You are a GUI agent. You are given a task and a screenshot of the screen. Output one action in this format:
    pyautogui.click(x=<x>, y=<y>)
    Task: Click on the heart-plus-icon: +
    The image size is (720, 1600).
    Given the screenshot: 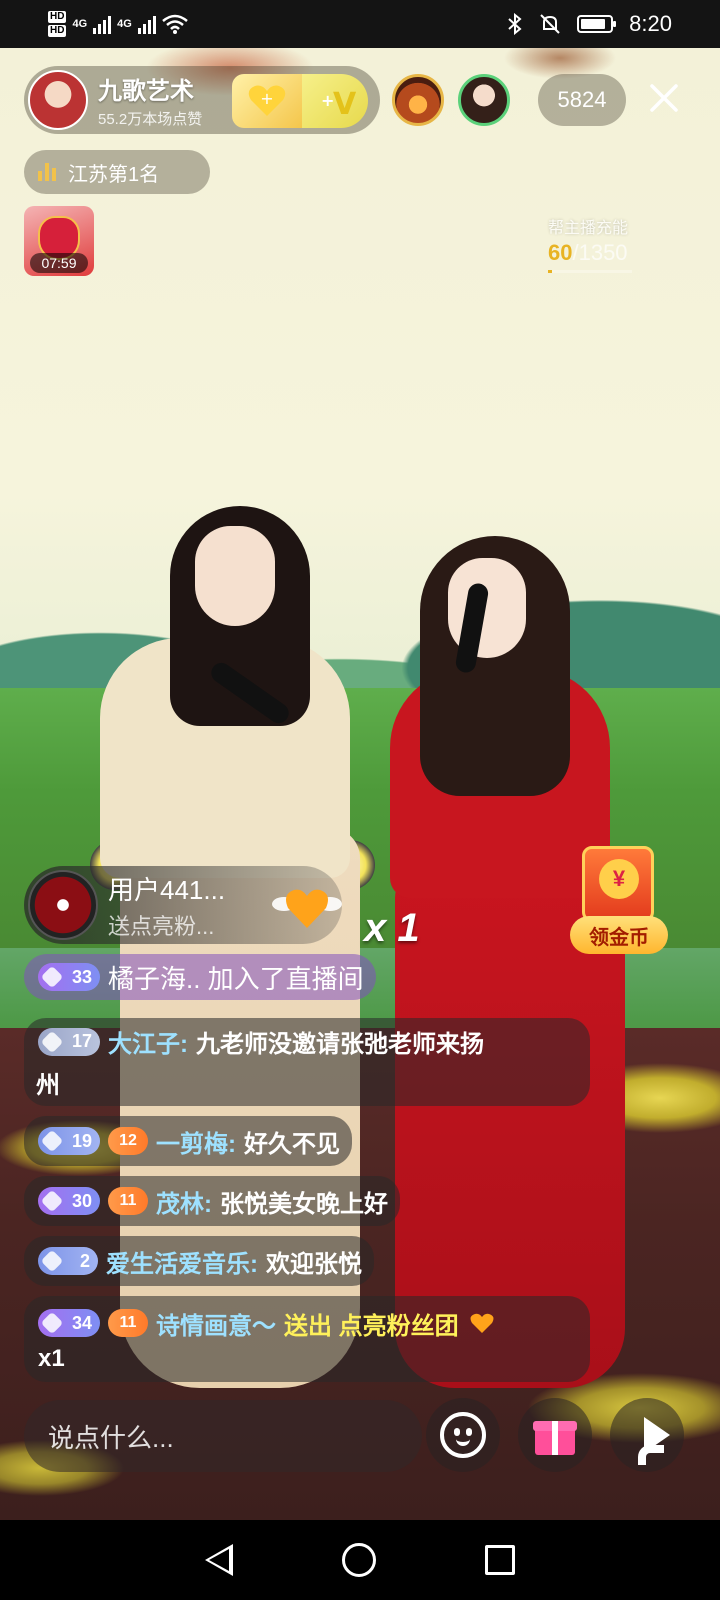 What is the action you would take?
    pyautogui.click(x=267, y=100)
    